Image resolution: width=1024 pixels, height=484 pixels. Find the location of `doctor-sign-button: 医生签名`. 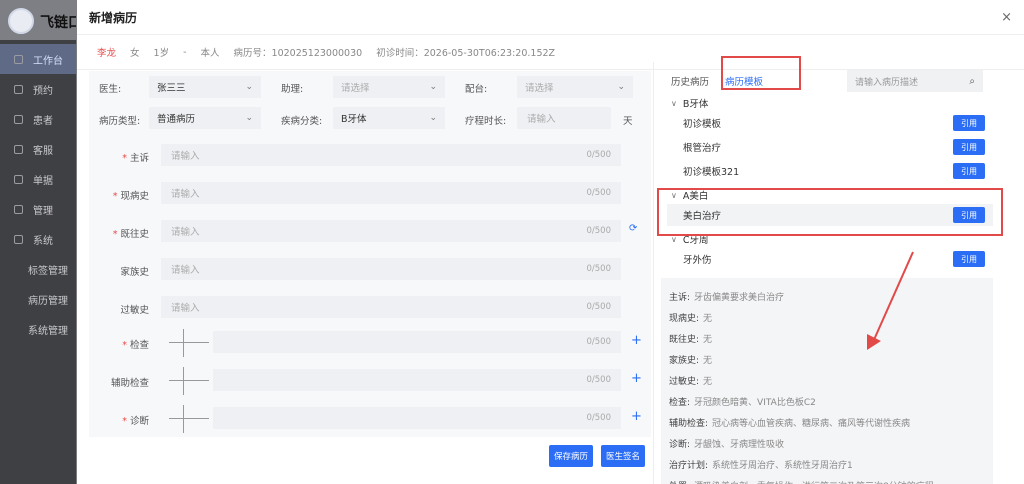

doctor-sign-button: 医生签名 is located at coordinates (623, 456).